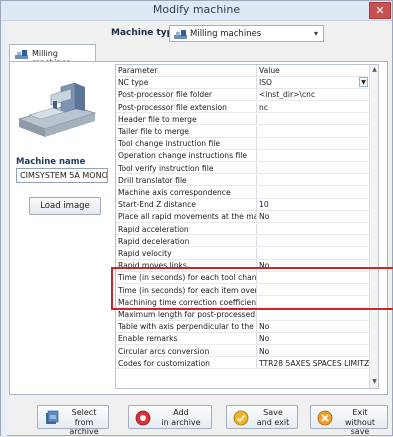  Describe the element at coordinates (360, 417) in the screenshot. I see `exit-l1: Exit without` at that location.